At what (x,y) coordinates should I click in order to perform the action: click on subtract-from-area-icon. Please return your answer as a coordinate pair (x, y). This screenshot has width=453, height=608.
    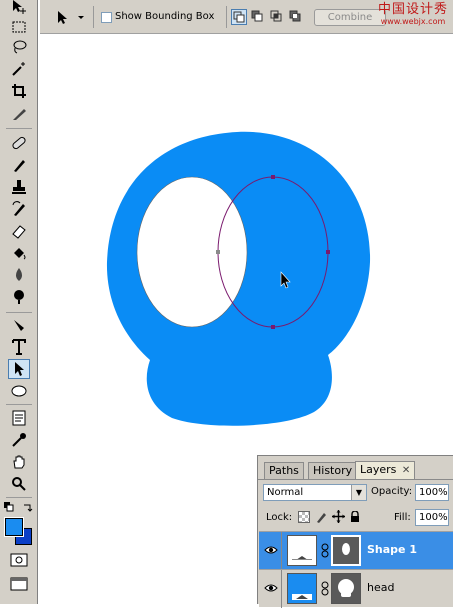
    Looking at the image, I should click on (257, 16).